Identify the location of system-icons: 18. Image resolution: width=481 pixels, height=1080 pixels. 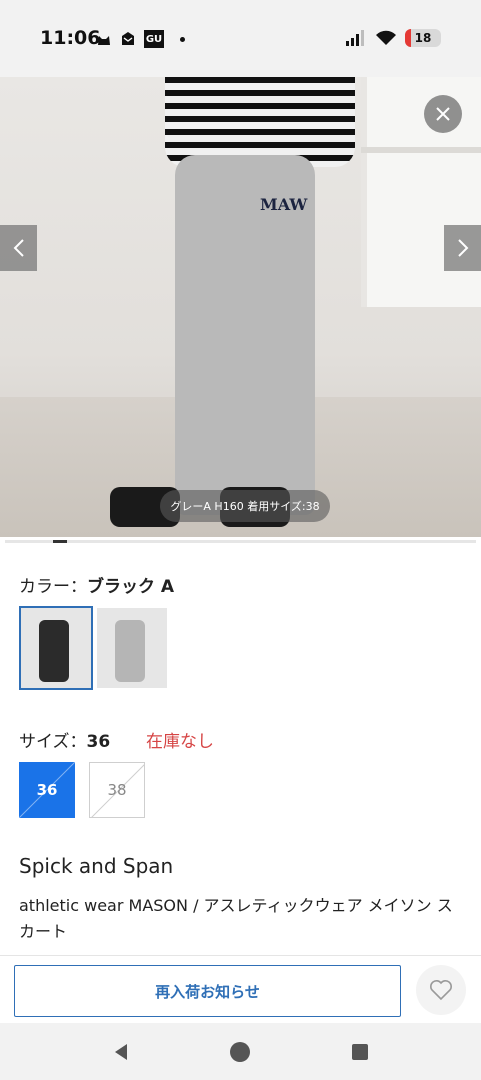
(393, 38).